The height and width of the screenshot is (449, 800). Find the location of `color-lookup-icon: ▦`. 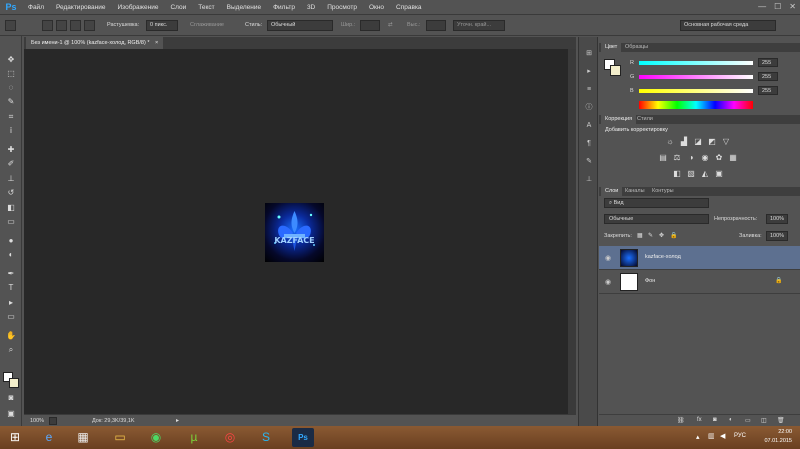

color-lookup-icon: ▦ is located at coordinates (733, 158).